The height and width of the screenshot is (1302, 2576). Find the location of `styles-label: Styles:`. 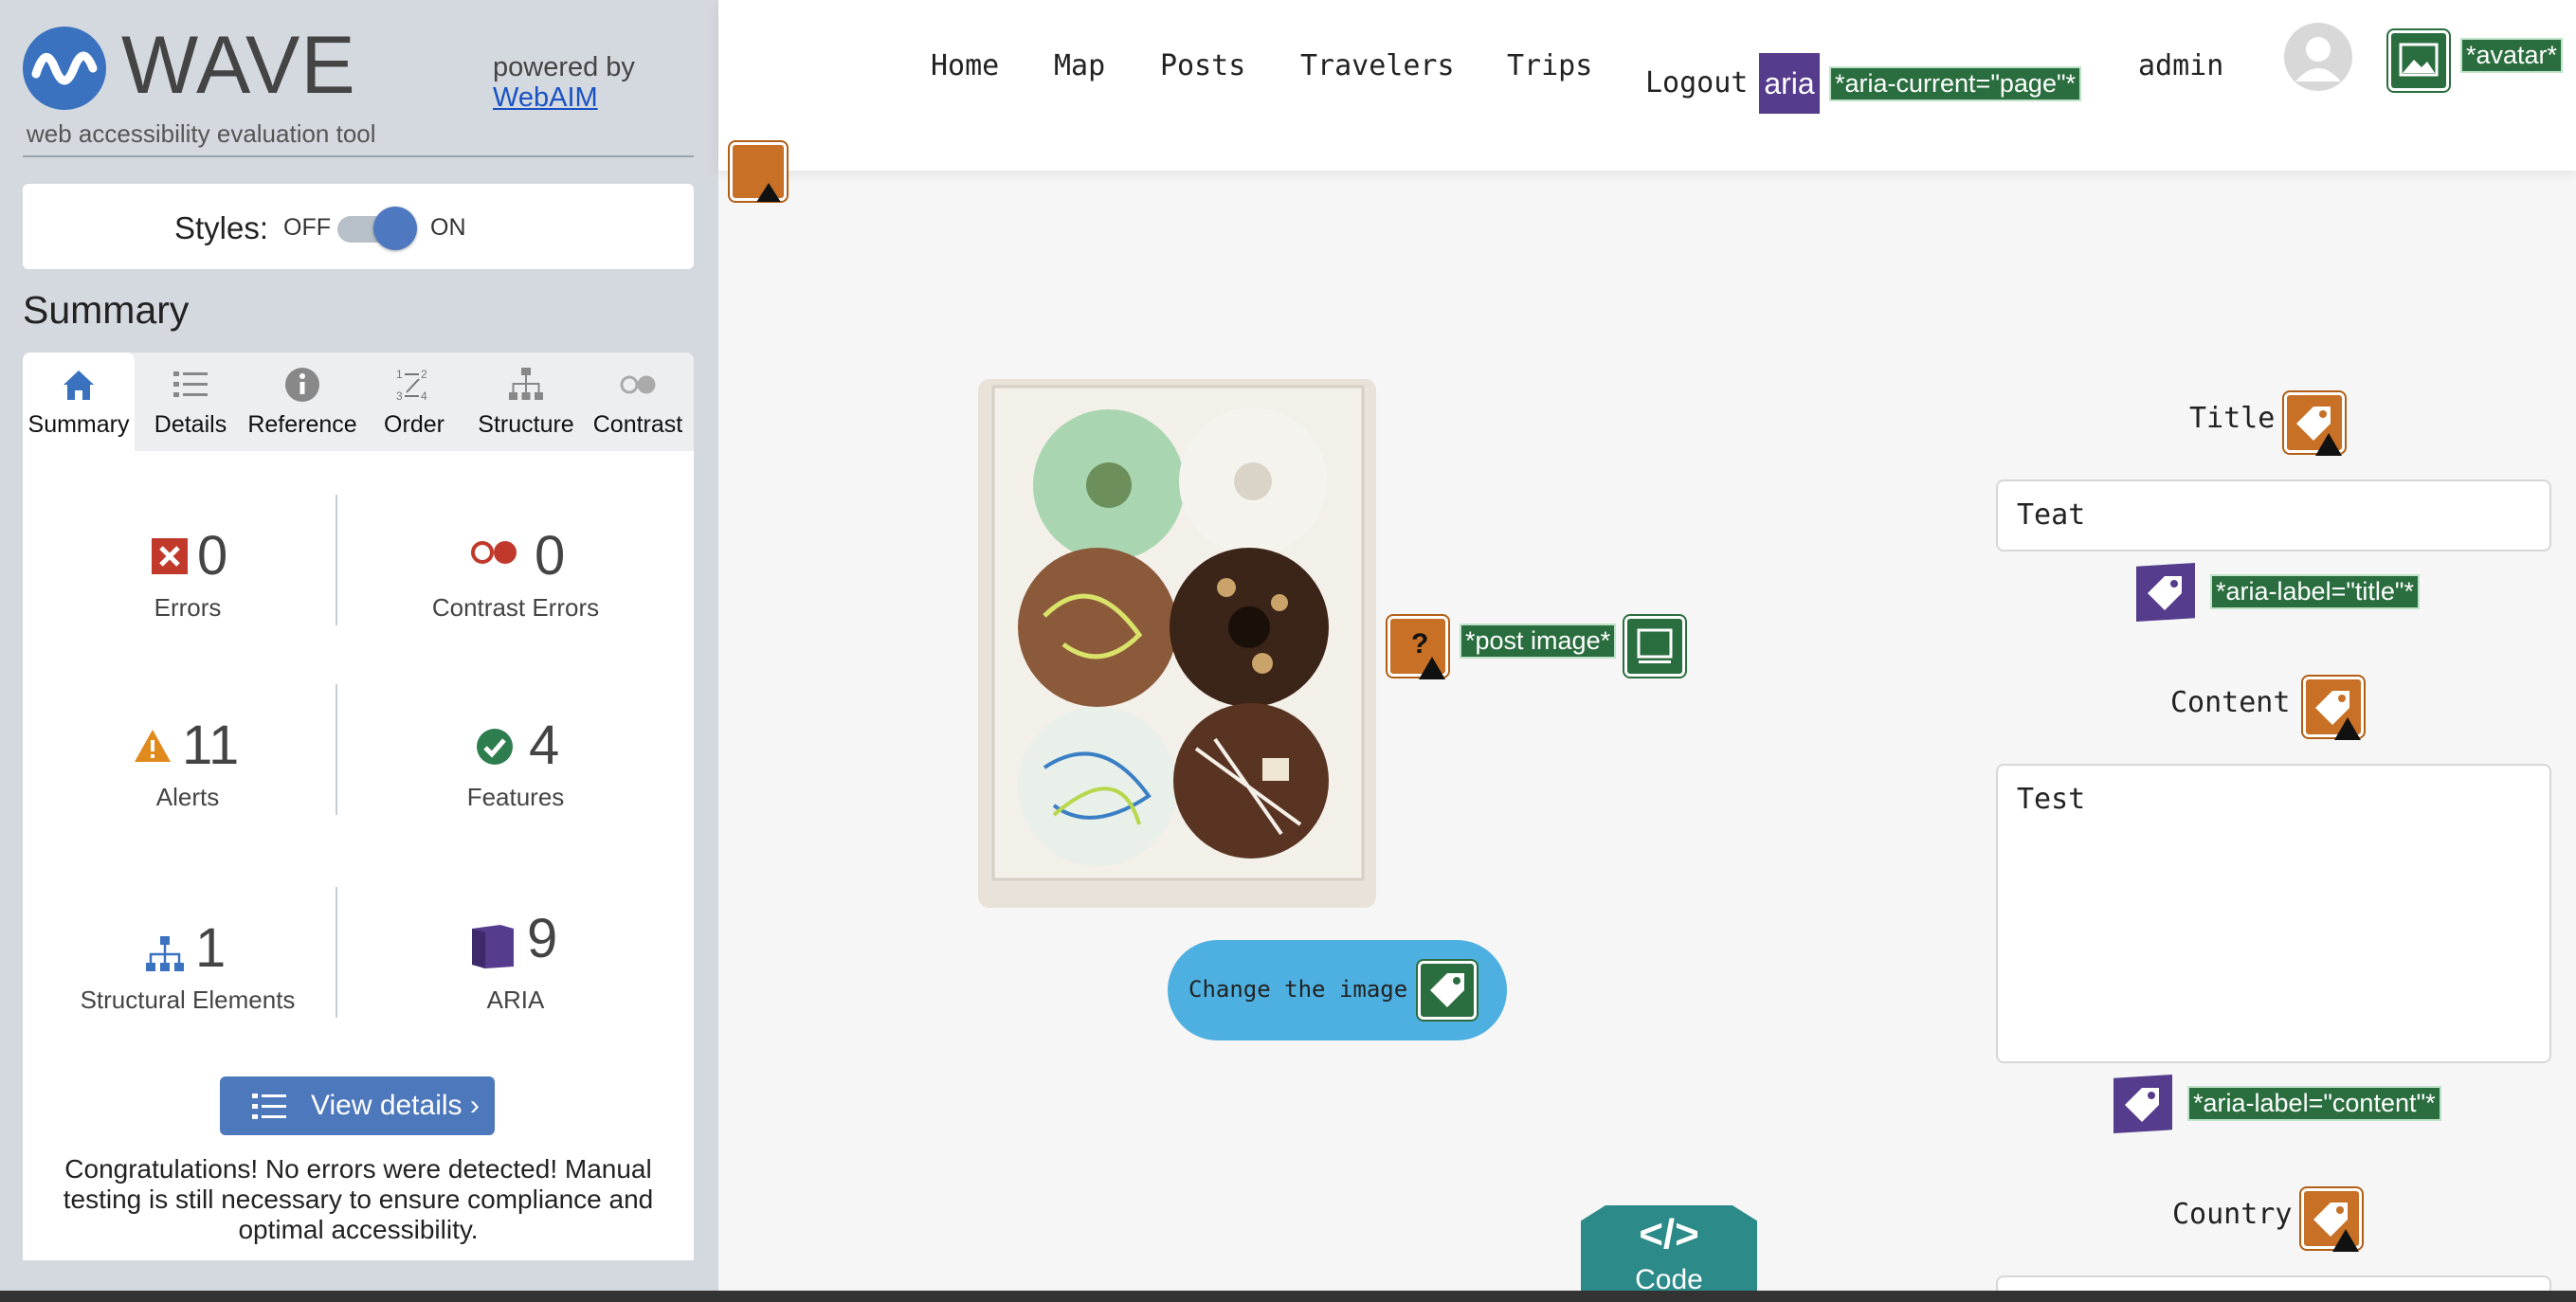

styles-label: Styles: is located at coordinates (221, 227).